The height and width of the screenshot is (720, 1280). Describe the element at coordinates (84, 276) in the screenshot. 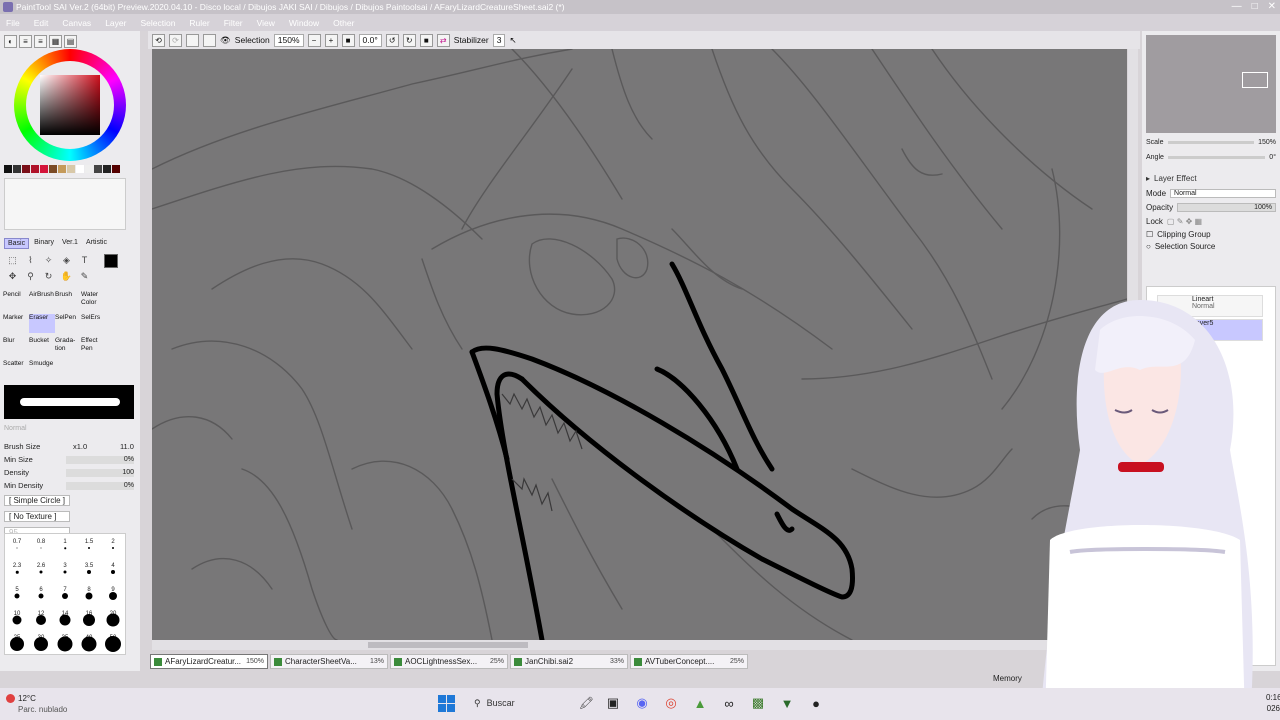

I see `eyedropper-icon: ✎` at that location.